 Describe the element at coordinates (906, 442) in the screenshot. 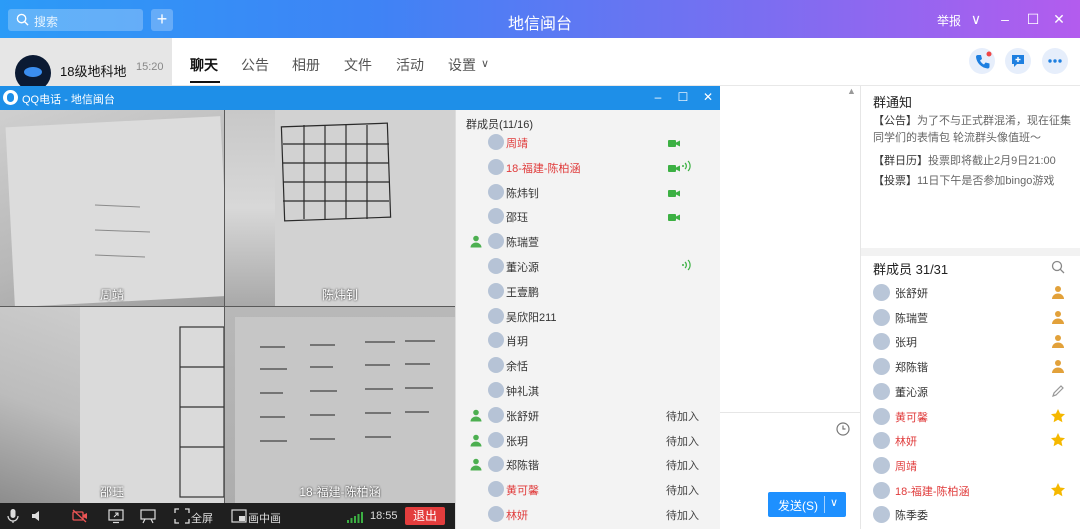

I see `member-name: 林妍` at that location.